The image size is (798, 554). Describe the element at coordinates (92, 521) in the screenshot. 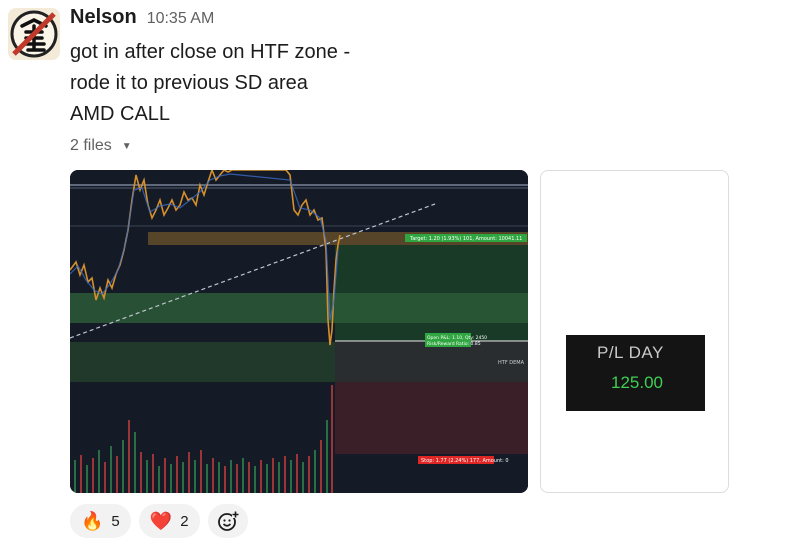

I see `fire-icon: 🔥` at that location.